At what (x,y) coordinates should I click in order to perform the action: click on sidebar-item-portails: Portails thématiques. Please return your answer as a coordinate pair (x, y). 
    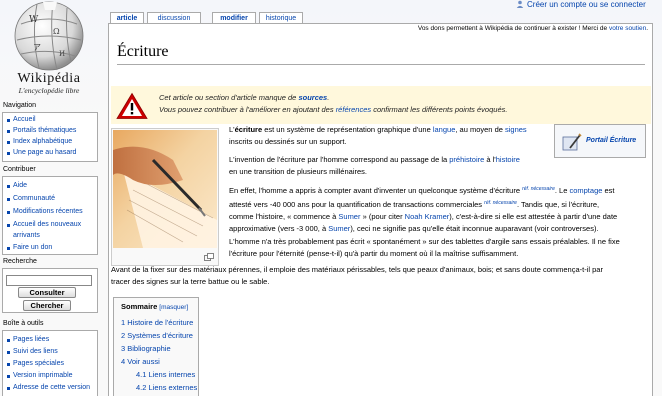
    Looking at the image, I should click on (44, 131).